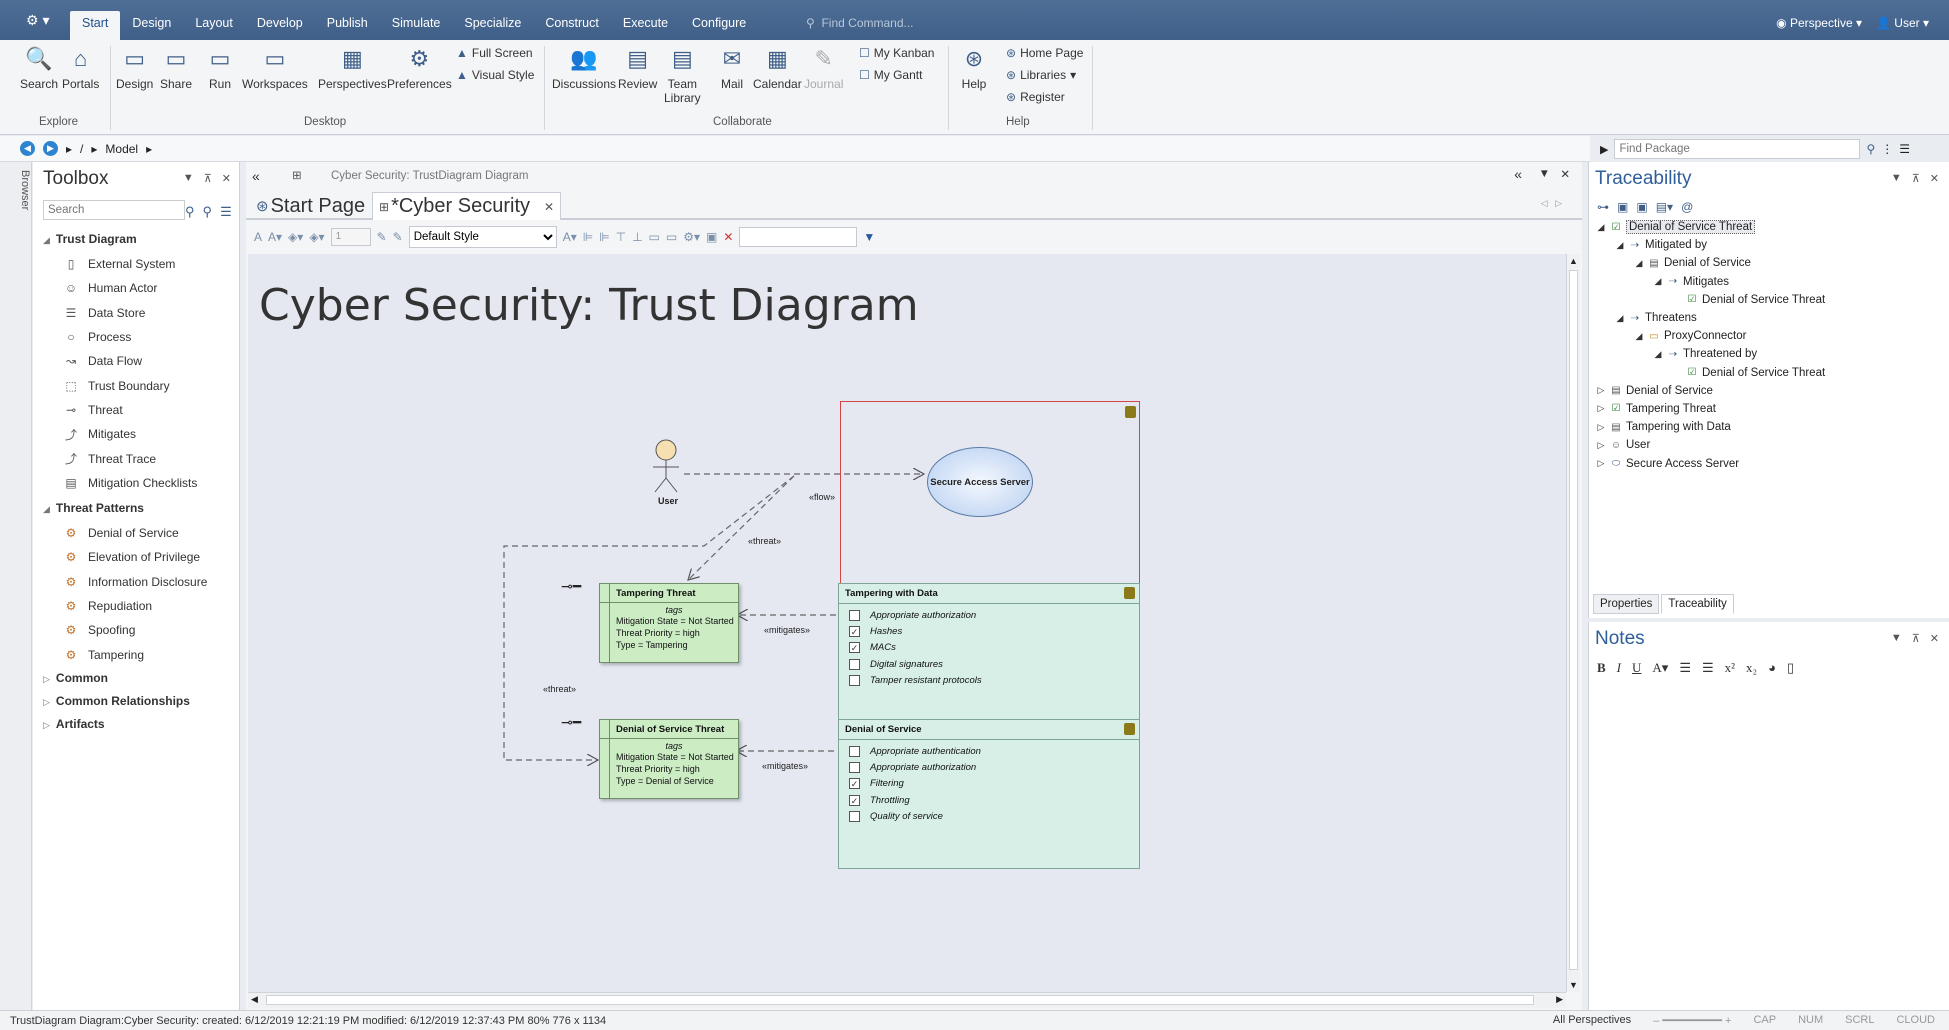  What do you see at coordinates (350, 237) in the screenshot?
I see `line-width-field: 1` at bounding box center [350, 237].